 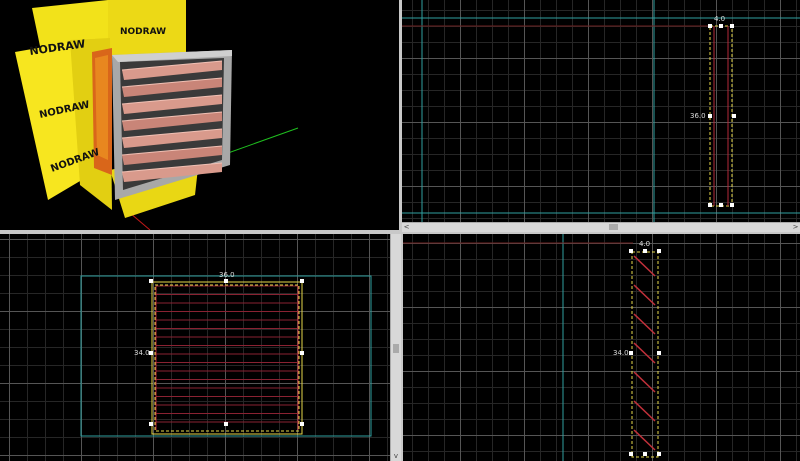 I want to click on scroll-down-arrow: v, so click(x=396, y=456).